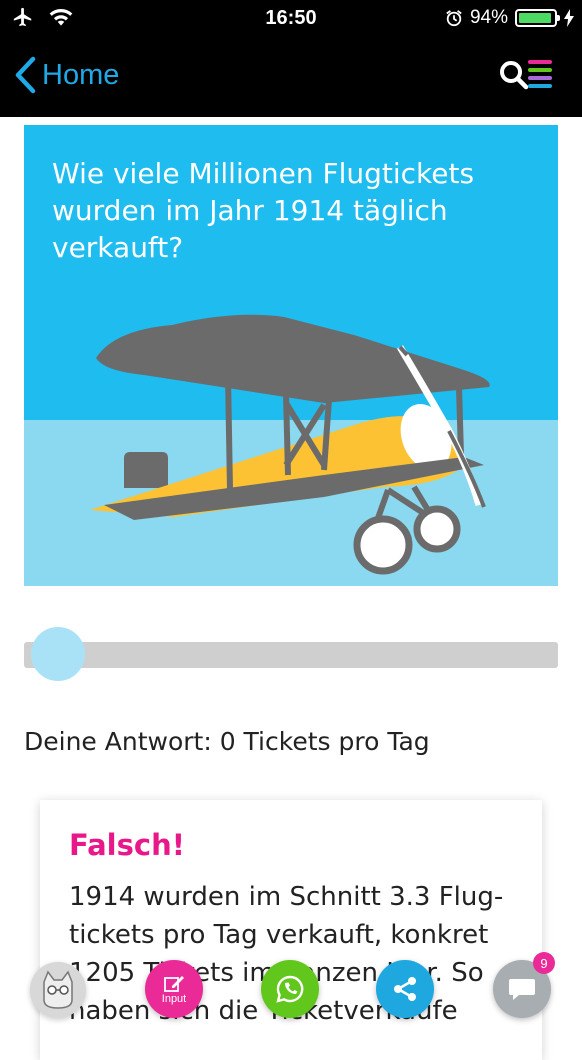 Image resolution: width=582 pixels, height=1060 pixels. I want to click on alarm-icon, so click(454, 18).